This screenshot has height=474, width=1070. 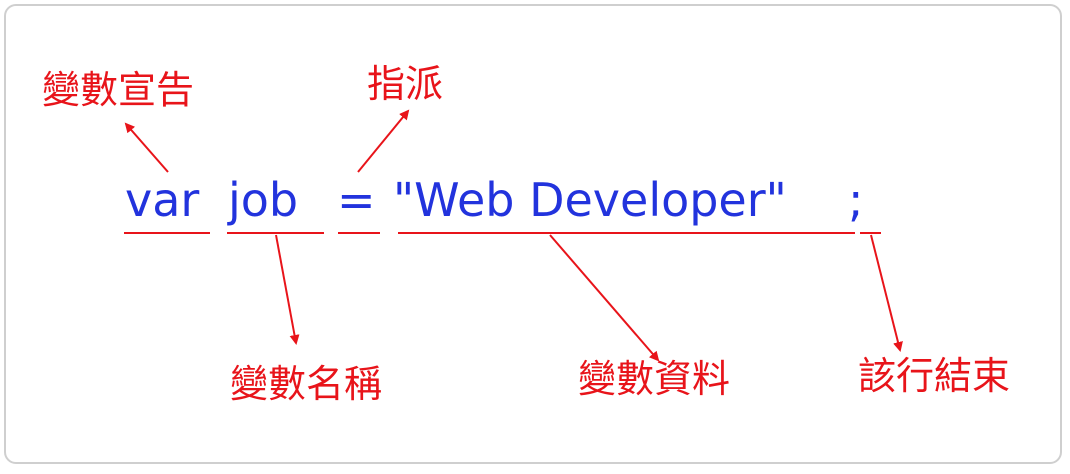 What do you see at coordinates (287, 289) in the screenshot?
I see `arrow-to-variable-name` at bounding box center [287, 289].